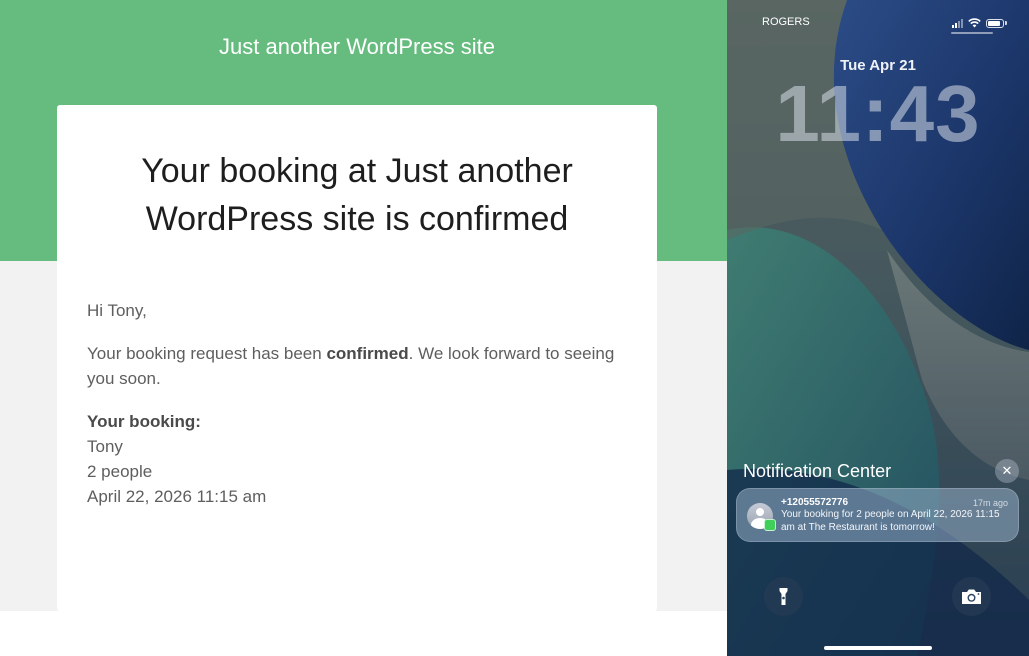 The width and height of the screenshot is (1029, 656). I want to click on battery-tip, so click(1006, 23).